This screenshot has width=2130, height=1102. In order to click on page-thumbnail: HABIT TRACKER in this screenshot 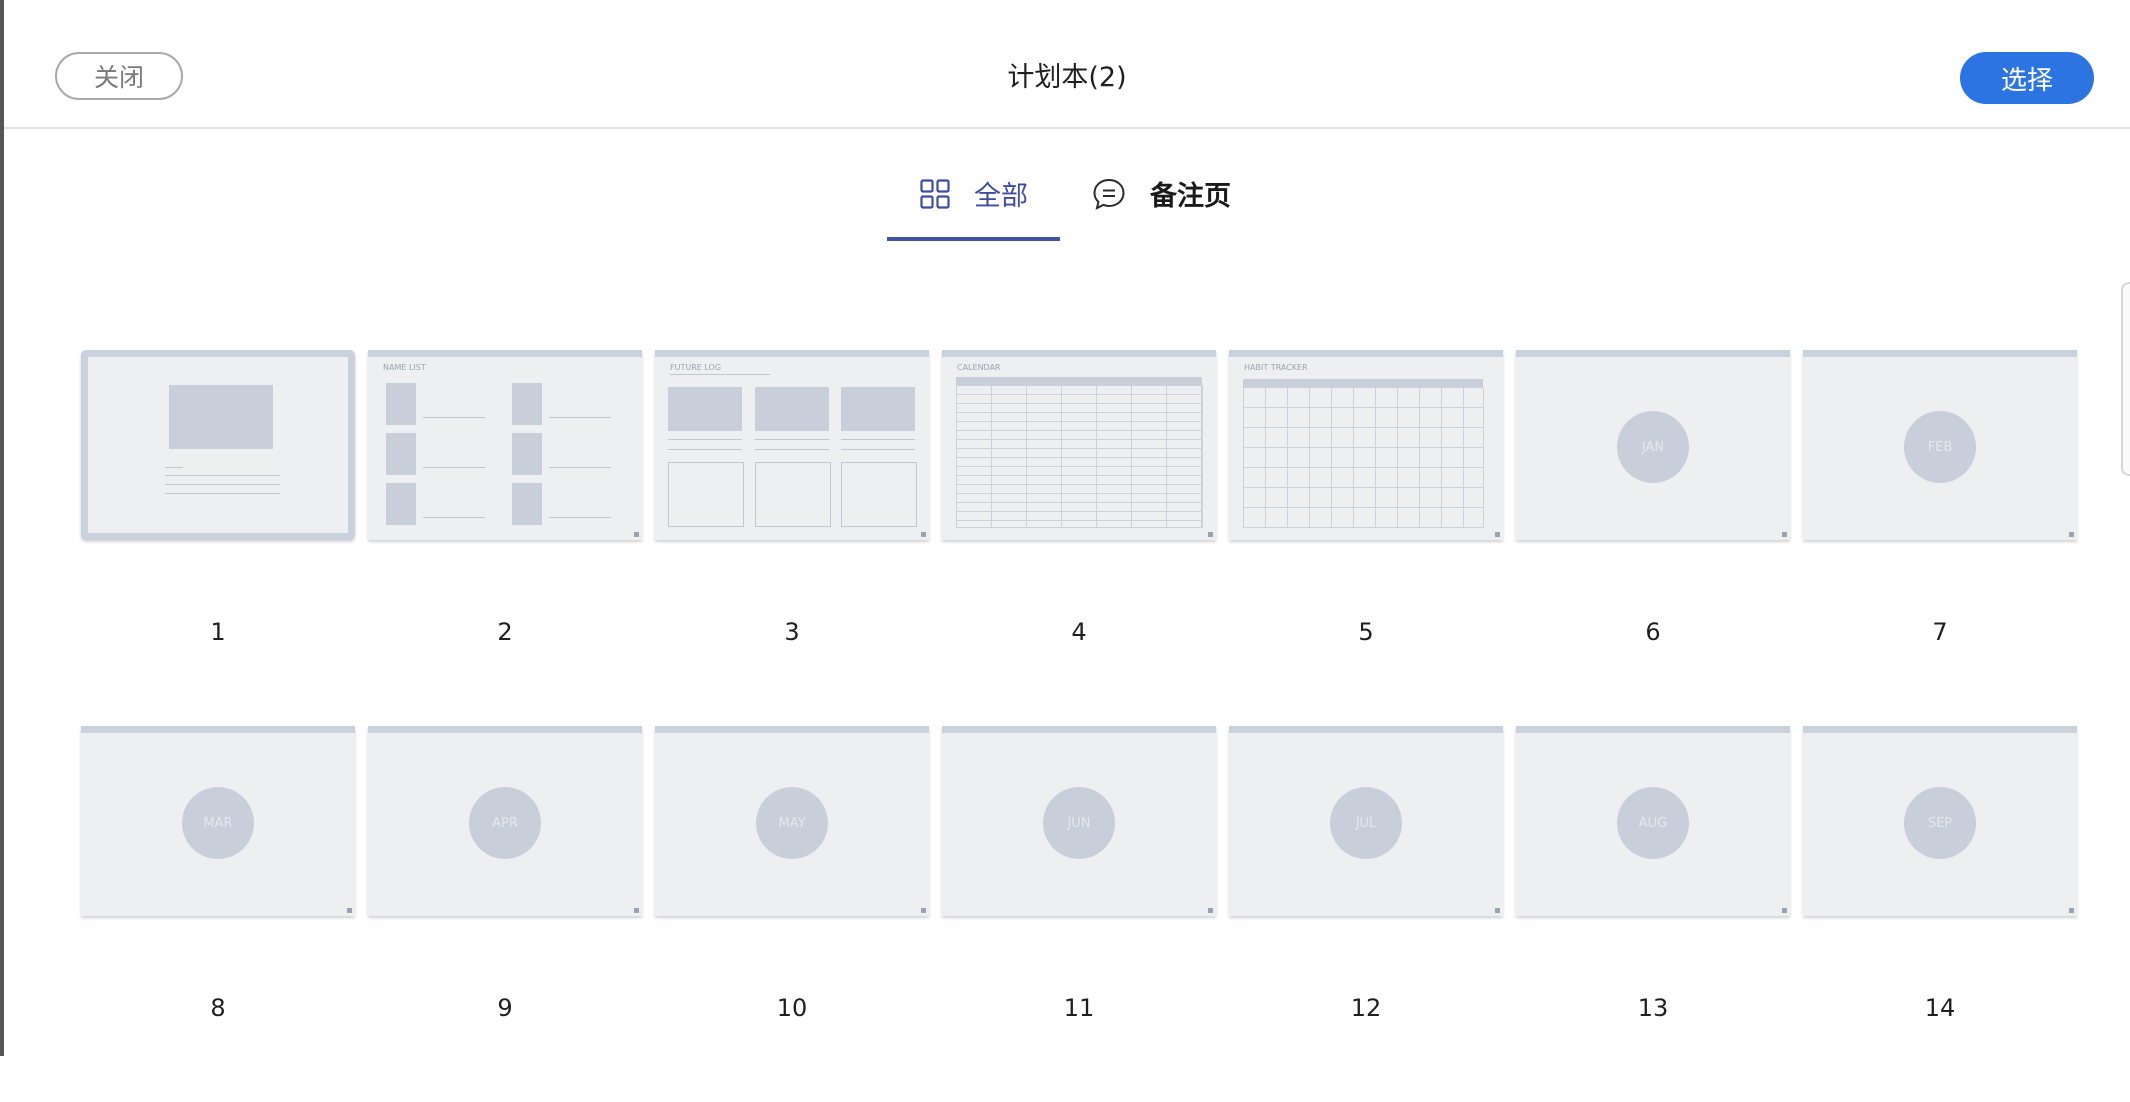, I will do `click(1366, 445)`.